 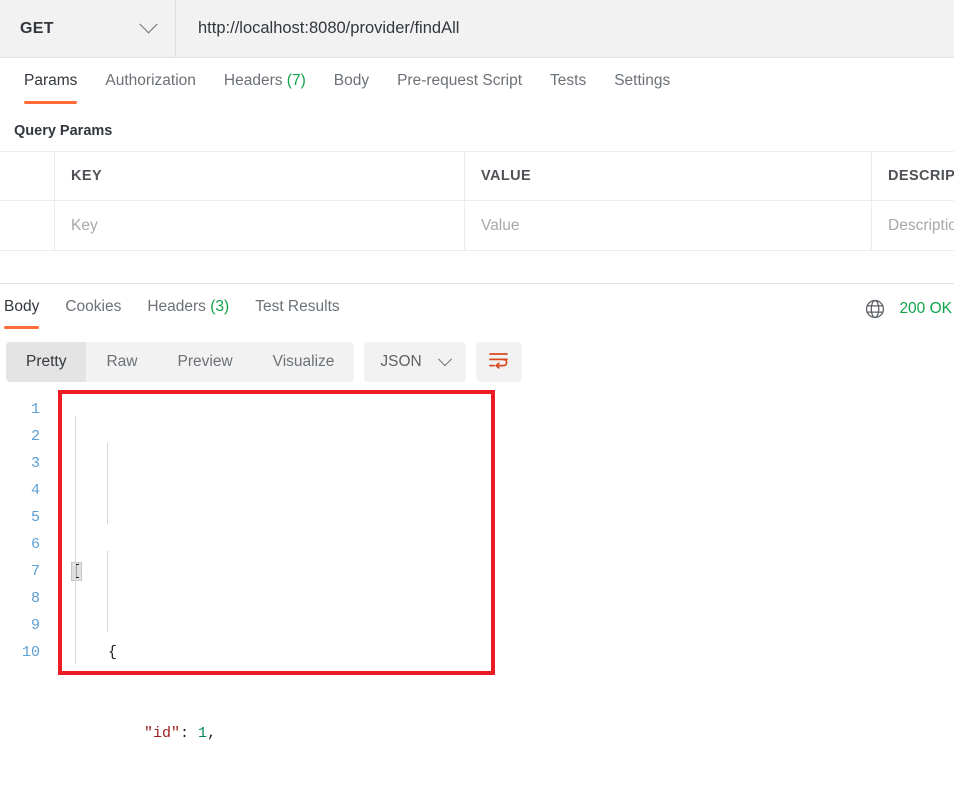 What do you see at coordinates (88, 28) in the screenshot?
I see `http-method-dropdown: GET` at bounding box center [88, 28].